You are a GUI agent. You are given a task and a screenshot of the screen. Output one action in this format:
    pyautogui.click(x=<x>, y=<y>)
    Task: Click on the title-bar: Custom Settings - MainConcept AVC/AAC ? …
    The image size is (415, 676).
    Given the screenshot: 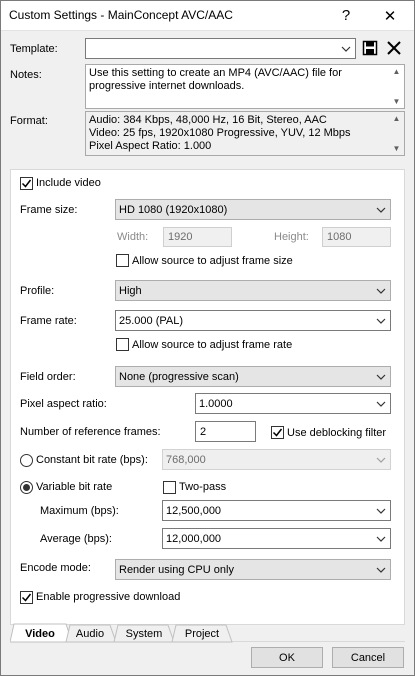 What is the action you would take?
    pyautogui.click(x=207, y=15)
    